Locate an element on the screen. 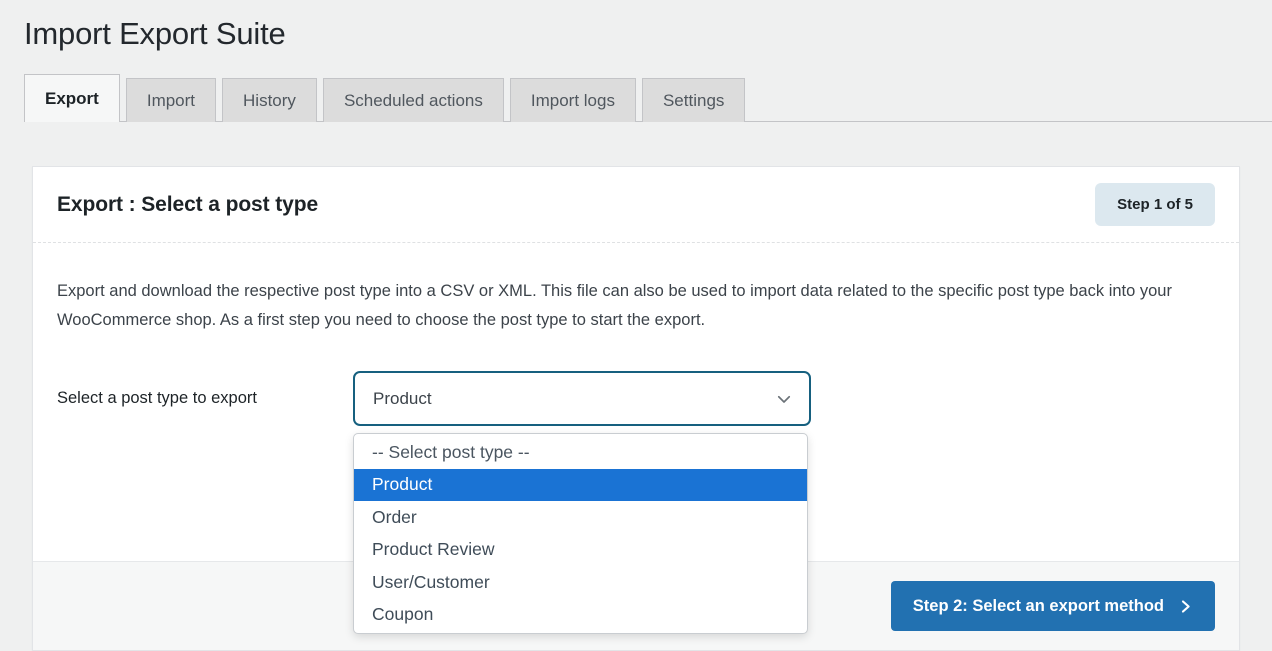  dropdown-option-product-review: Product Review is located at coordinates (580, 550).